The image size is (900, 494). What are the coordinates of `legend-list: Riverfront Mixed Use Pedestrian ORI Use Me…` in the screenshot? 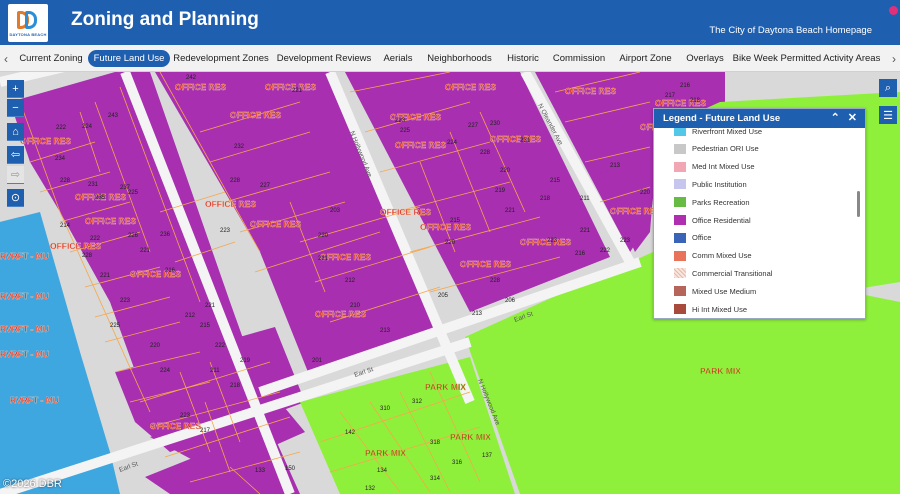 It's located at (759, 223).